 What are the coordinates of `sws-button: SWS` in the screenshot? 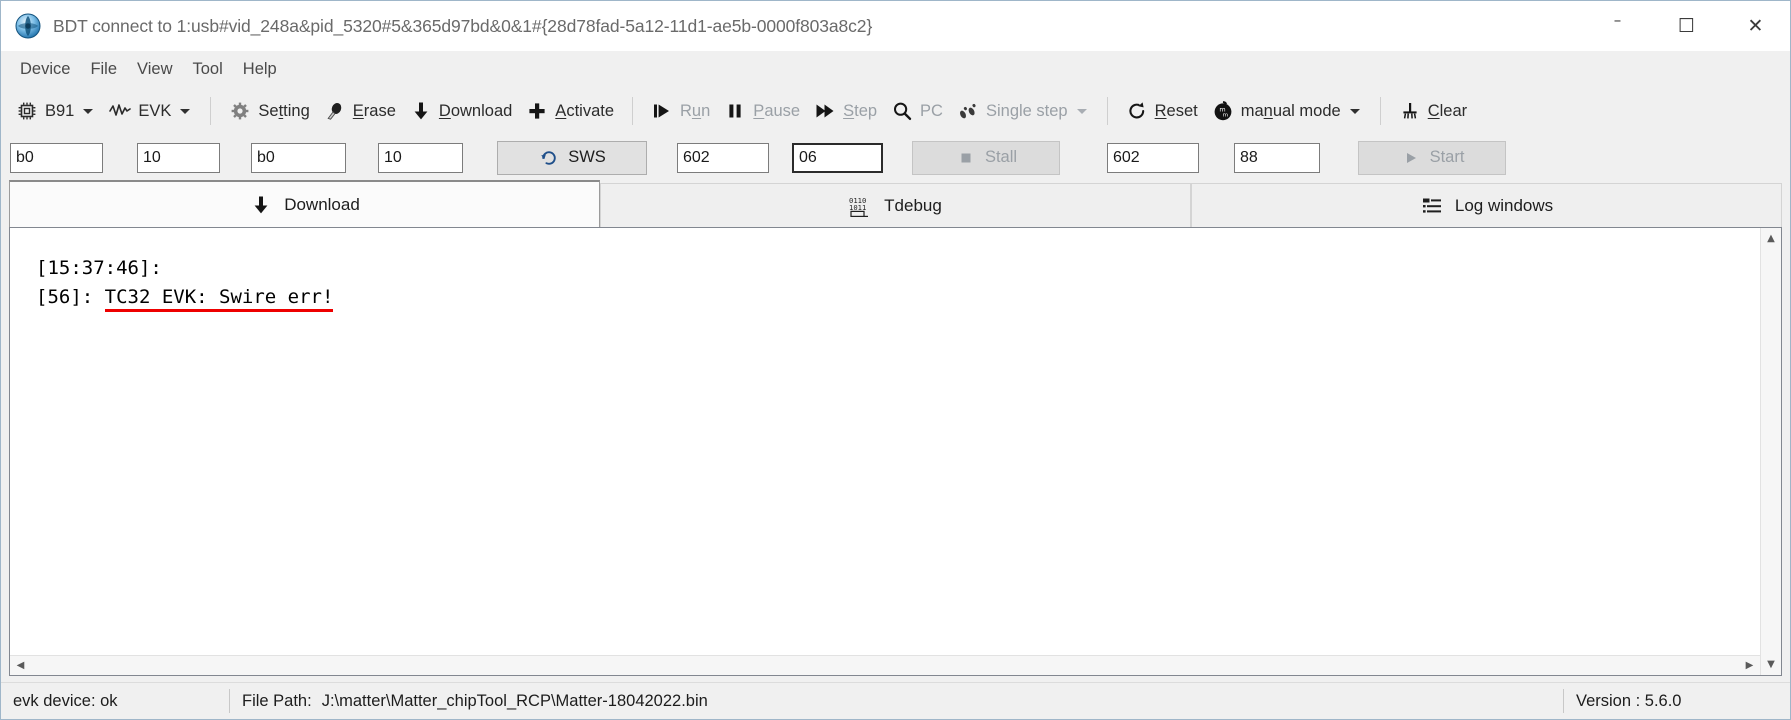 It's located at (572, 157).